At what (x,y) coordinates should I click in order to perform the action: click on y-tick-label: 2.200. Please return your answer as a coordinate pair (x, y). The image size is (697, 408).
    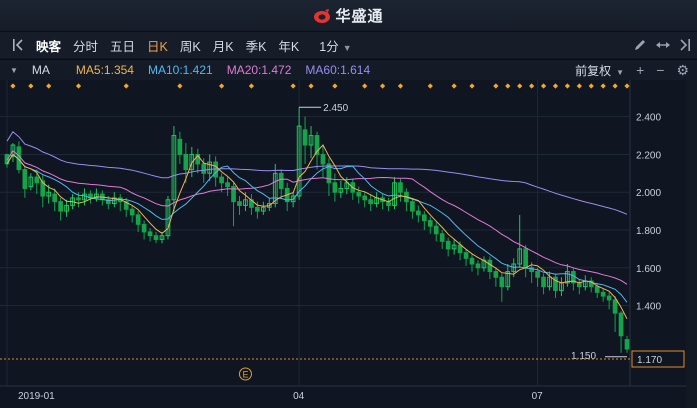
    Looking at the image, I should click on (648, 155).